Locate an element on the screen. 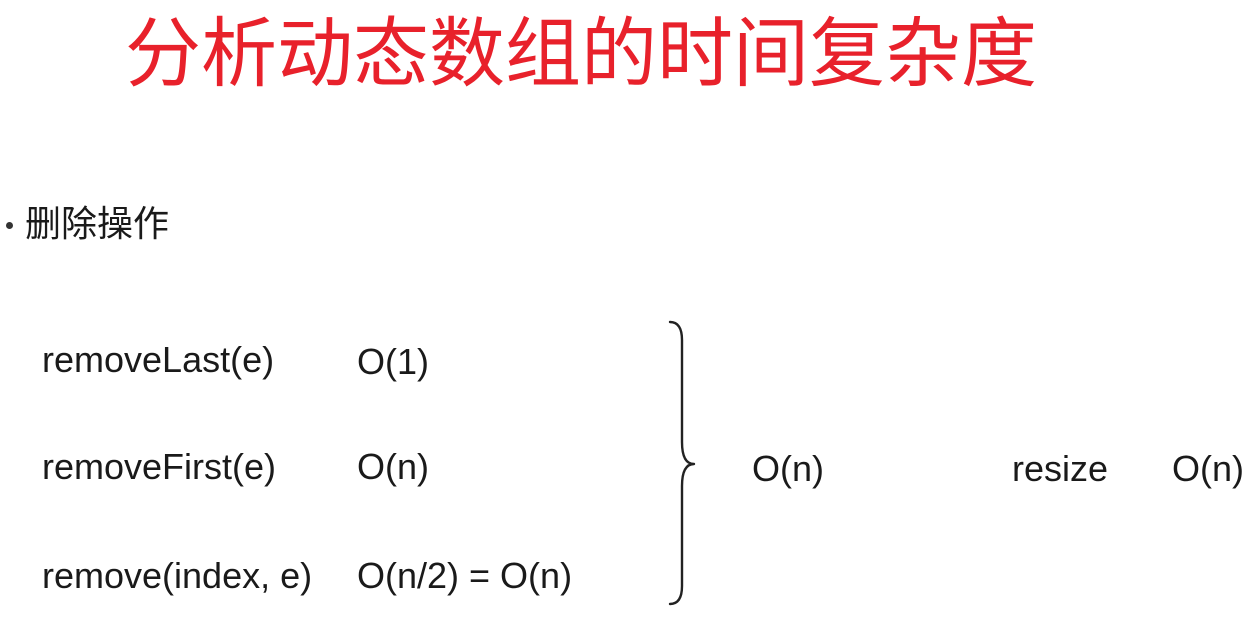 The image size is (1260, 633). operation-name-remove-index: remove(index, e) is located at coordinates (177, 575).